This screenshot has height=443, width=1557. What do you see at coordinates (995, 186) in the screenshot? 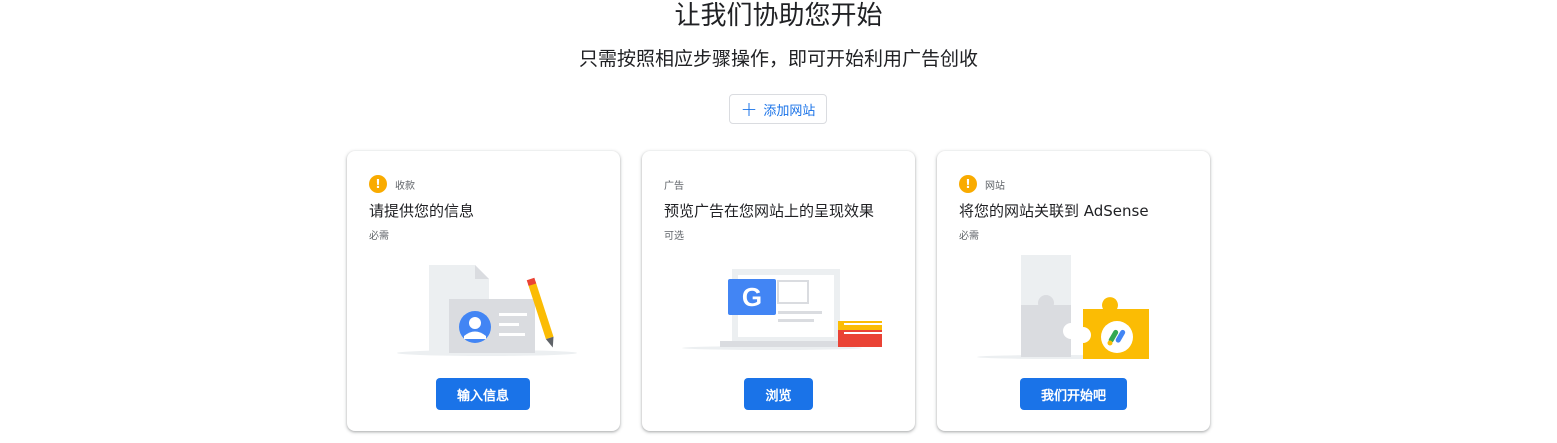
I see `card-category-label: 网站` at bounding box center [995, 186].